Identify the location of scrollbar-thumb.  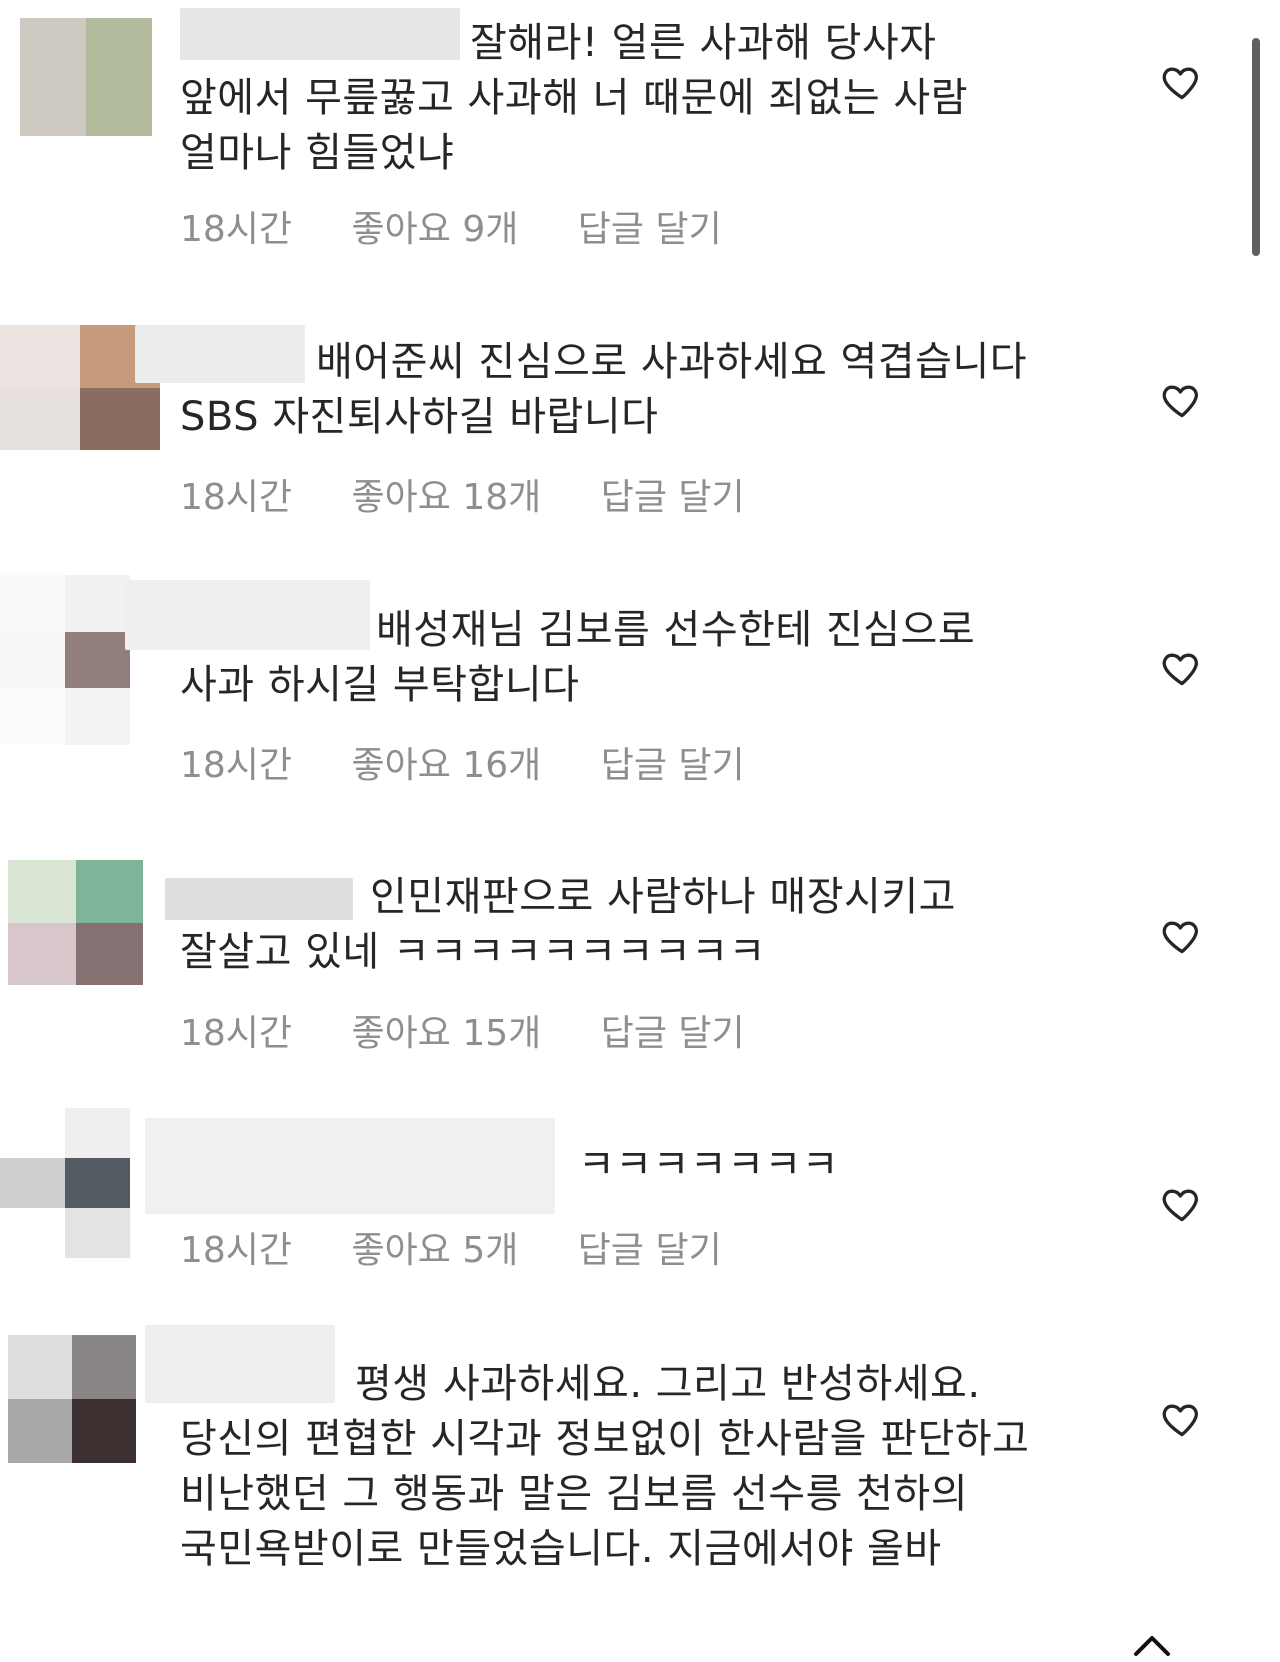
(1256, 147).